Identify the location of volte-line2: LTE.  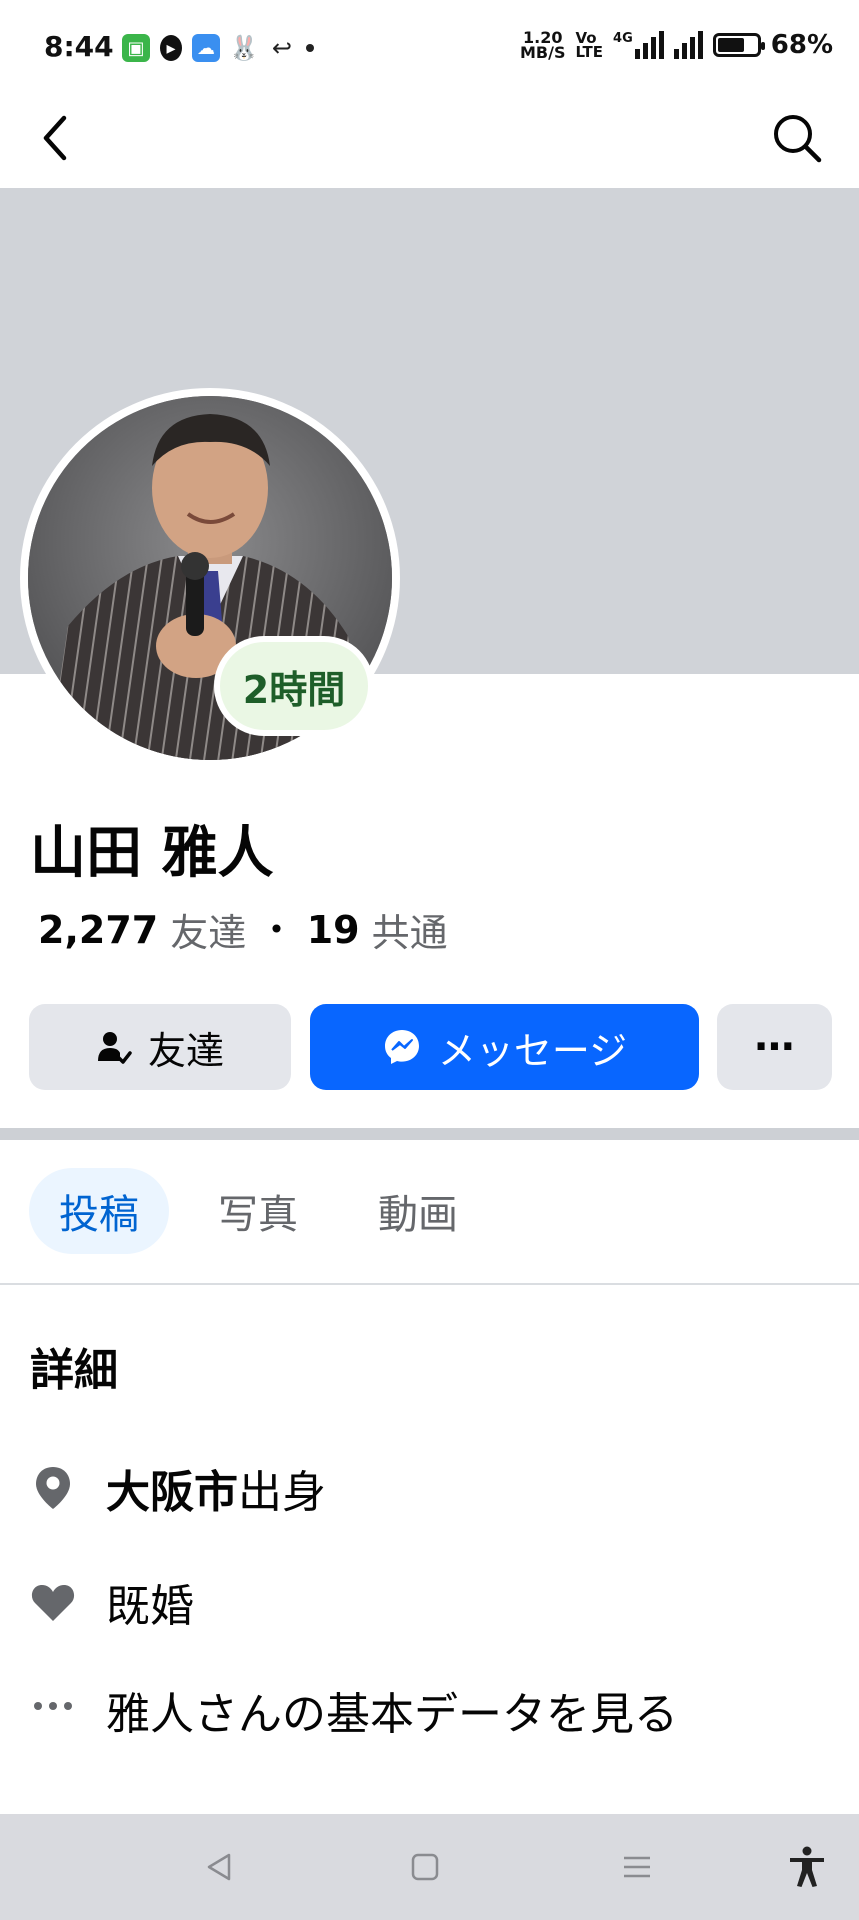
(589, 52).